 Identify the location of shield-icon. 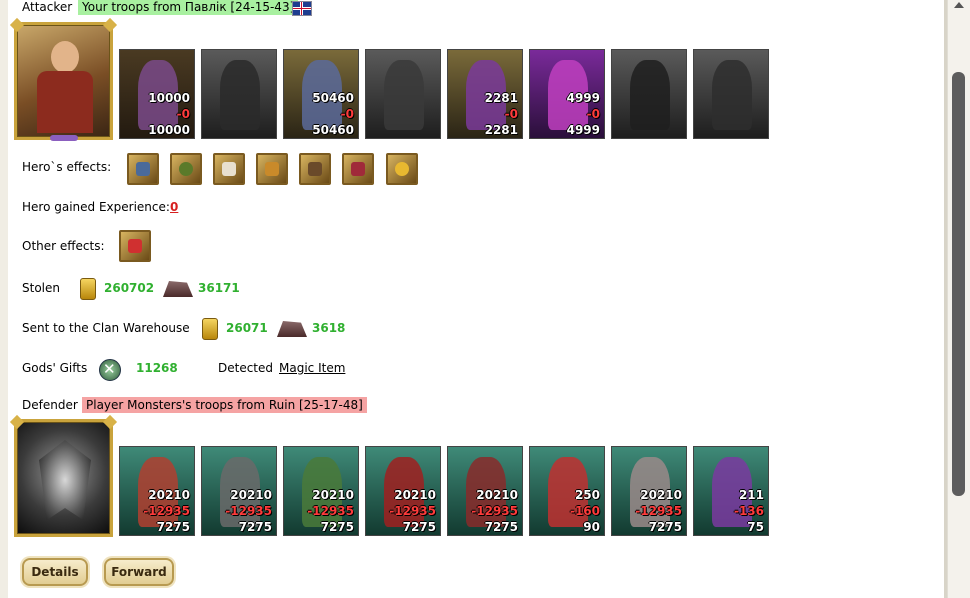
(272, 169).